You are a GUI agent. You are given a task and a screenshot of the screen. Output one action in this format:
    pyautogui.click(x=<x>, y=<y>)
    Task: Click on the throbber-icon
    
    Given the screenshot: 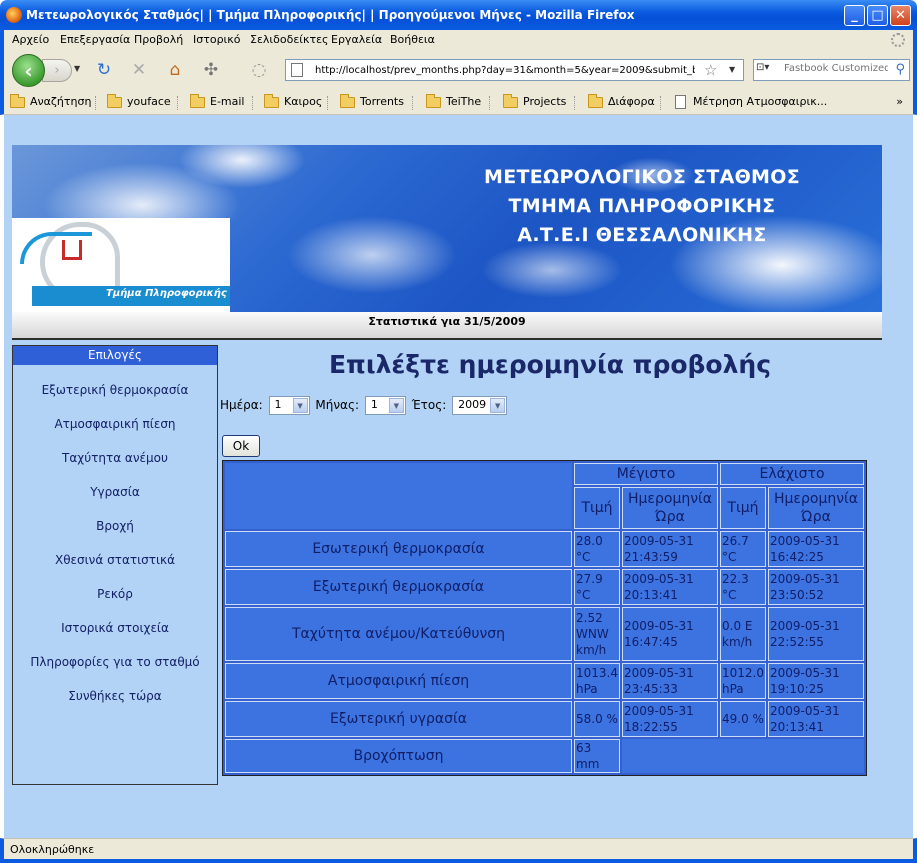 What is the action you would take?
    pyautogui.click(x=898, y=40)
    